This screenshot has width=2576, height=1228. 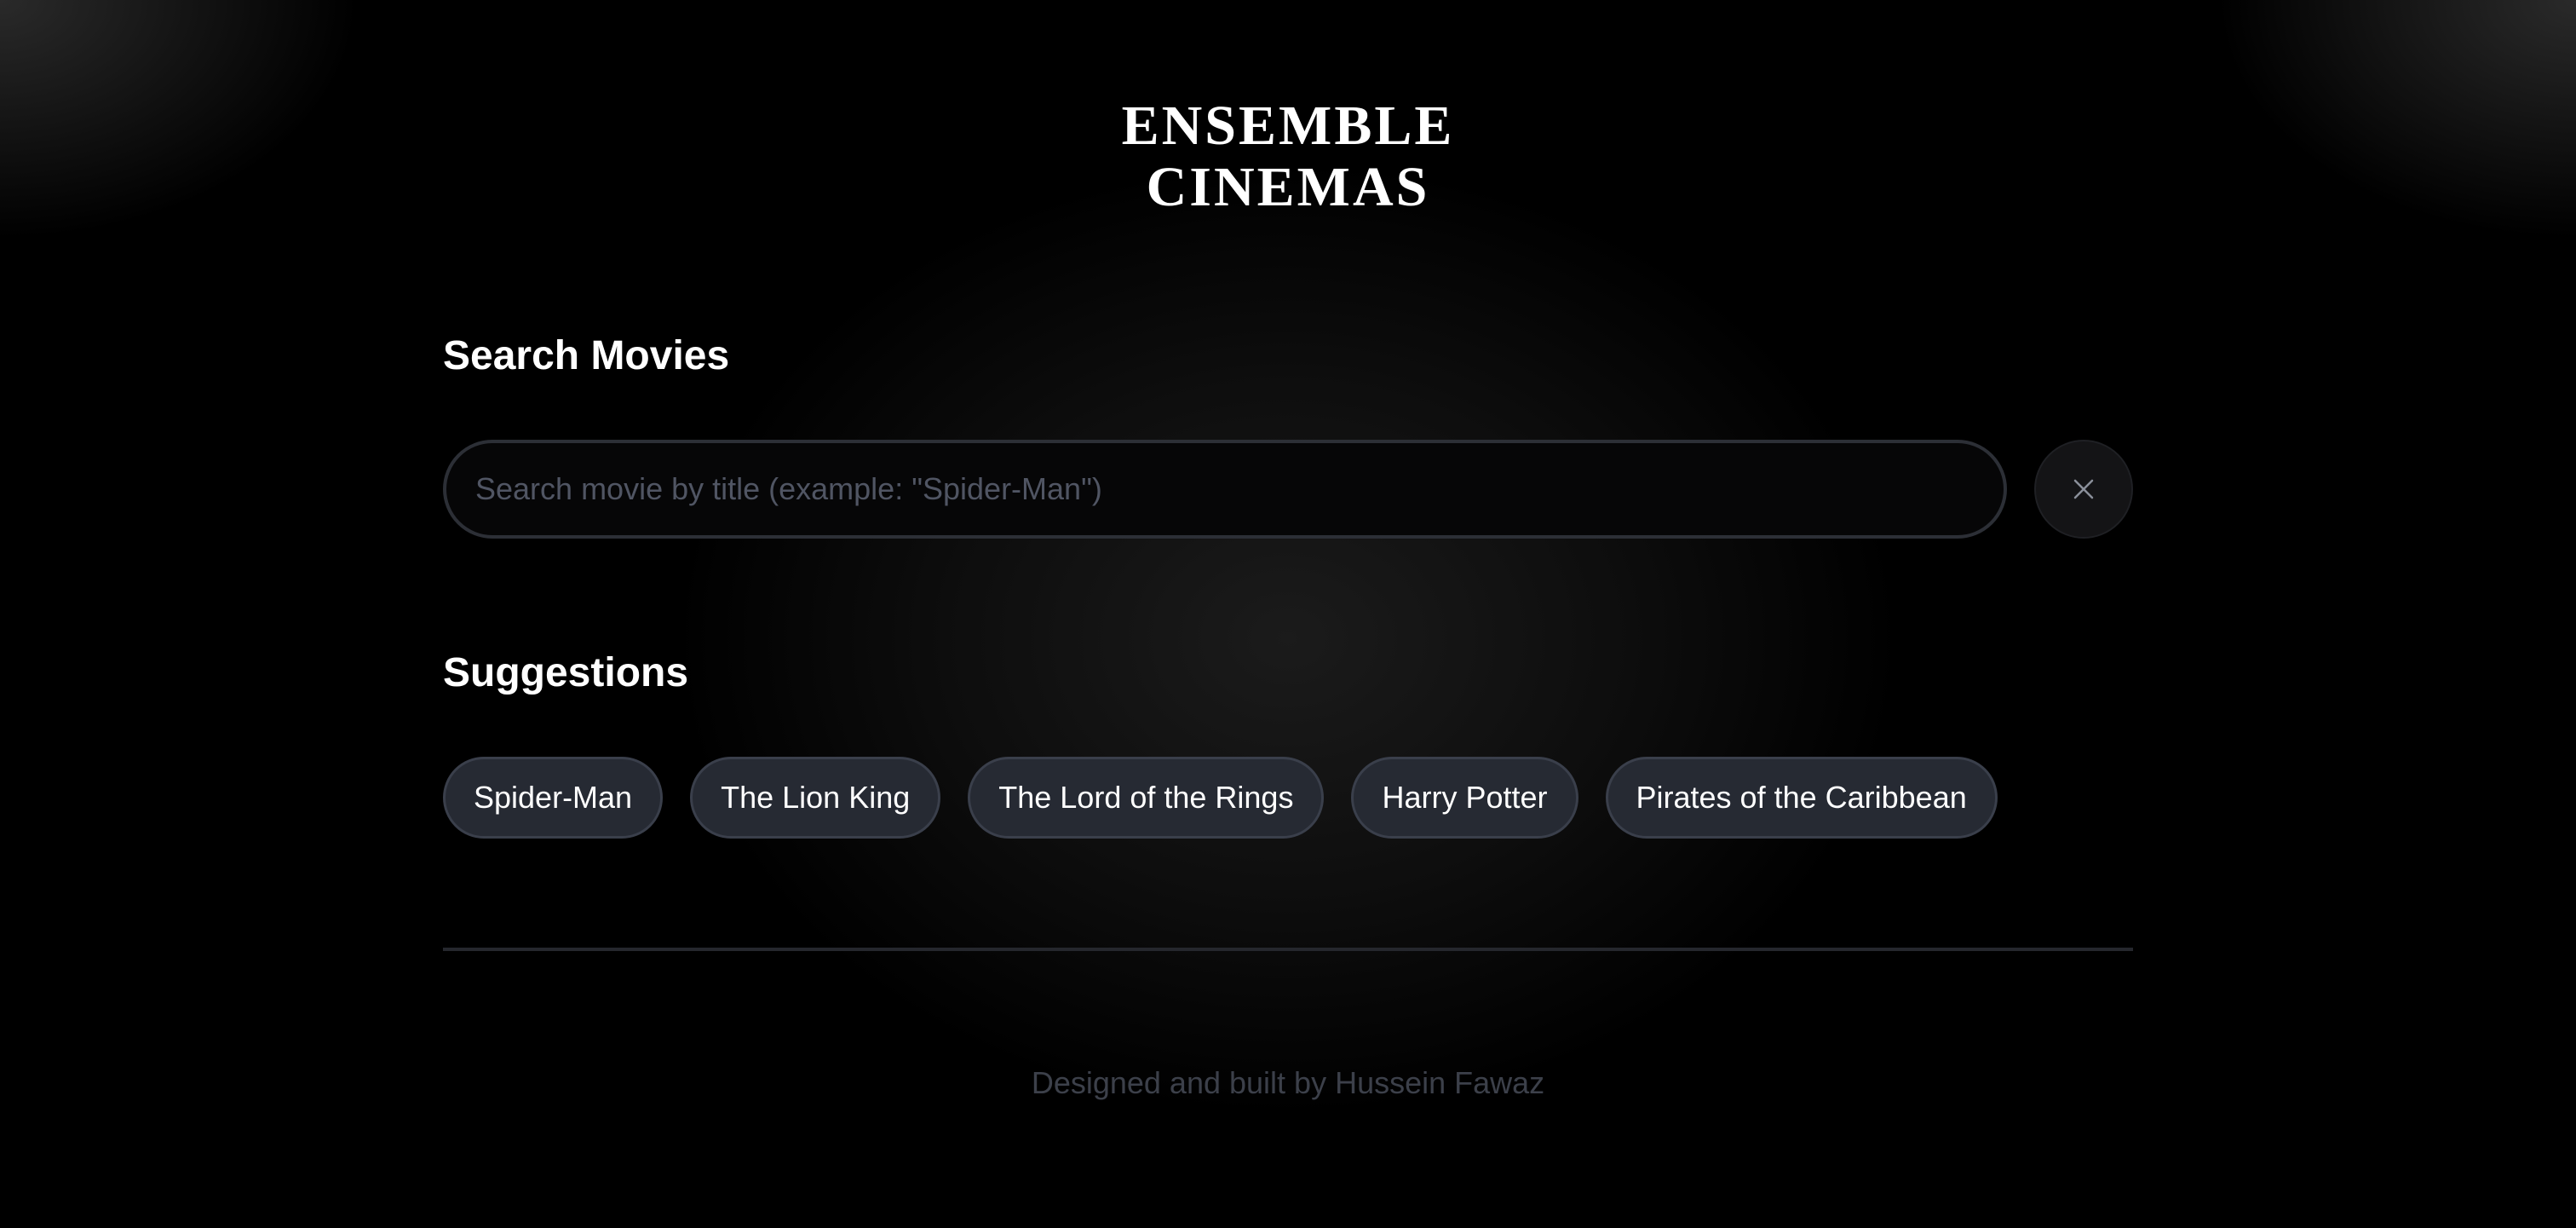 I want to click on search-input, so click(x=1225, y=489).